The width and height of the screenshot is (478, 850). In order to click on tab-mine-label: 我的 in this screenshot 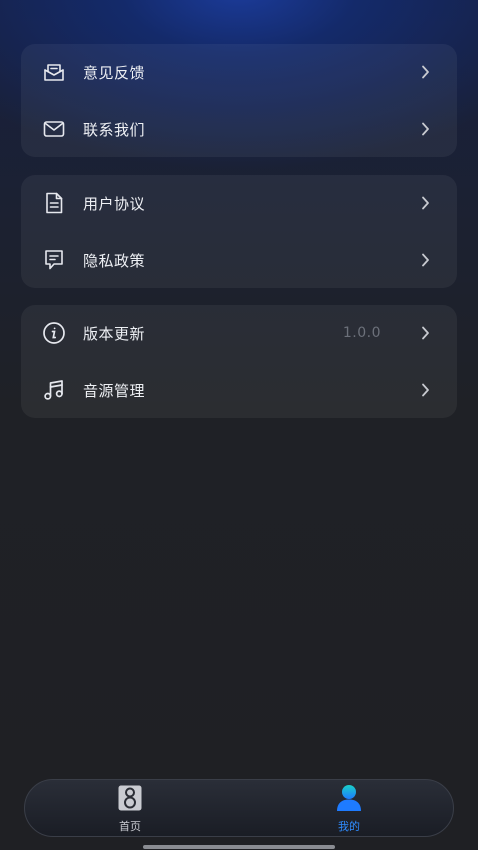, I will do `click(349, 826)`.